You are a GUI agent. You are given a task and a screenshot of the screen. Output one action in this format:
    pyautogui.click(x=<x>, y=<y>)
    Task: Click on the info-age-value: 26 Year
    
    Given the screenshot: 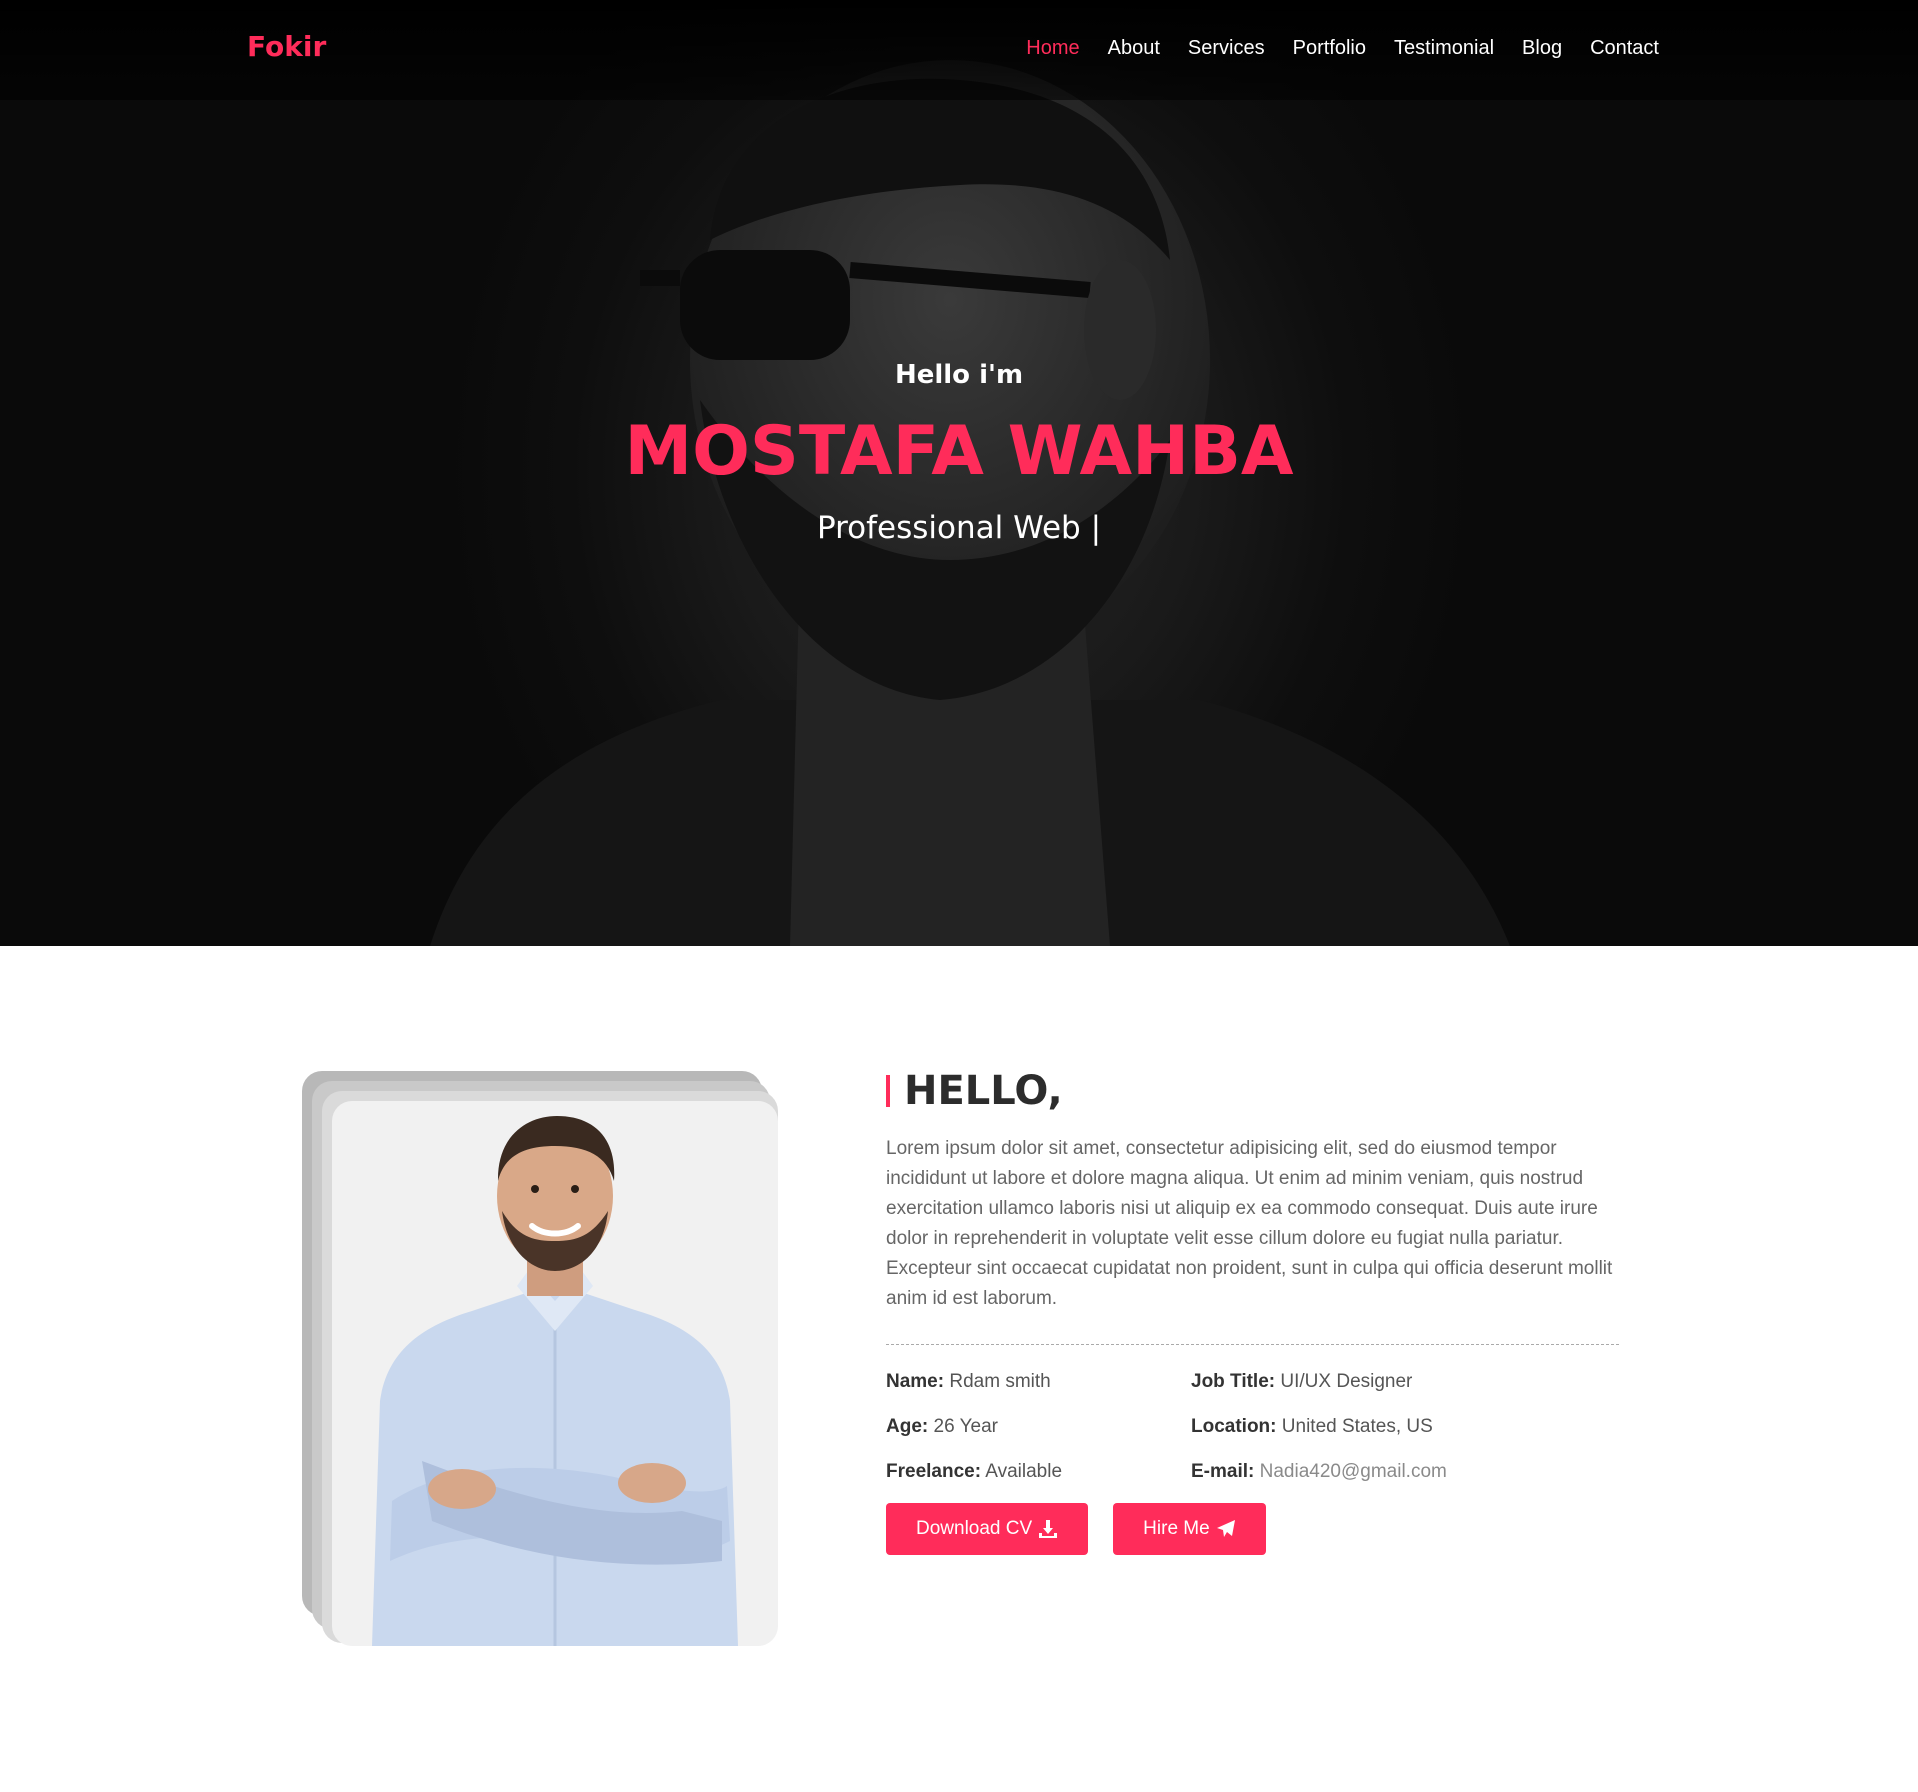 What is the action you would take?
    pyautogui.click(x=965, y=1426)
    